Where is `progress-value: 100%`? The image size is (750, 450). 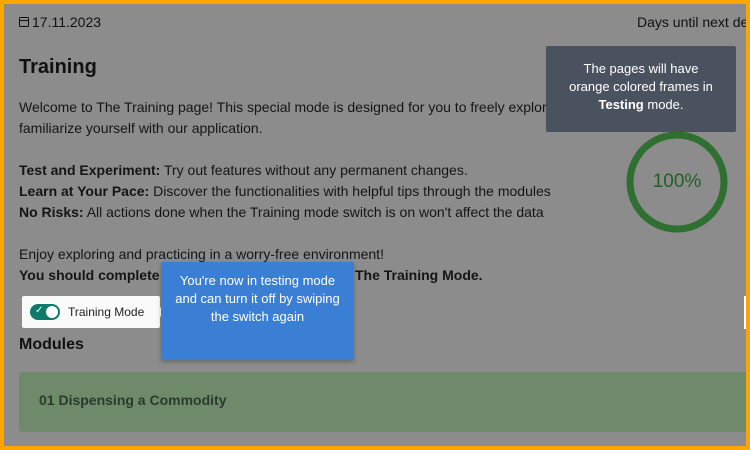
progress-value: 100% is located at coordinates (677, 181).